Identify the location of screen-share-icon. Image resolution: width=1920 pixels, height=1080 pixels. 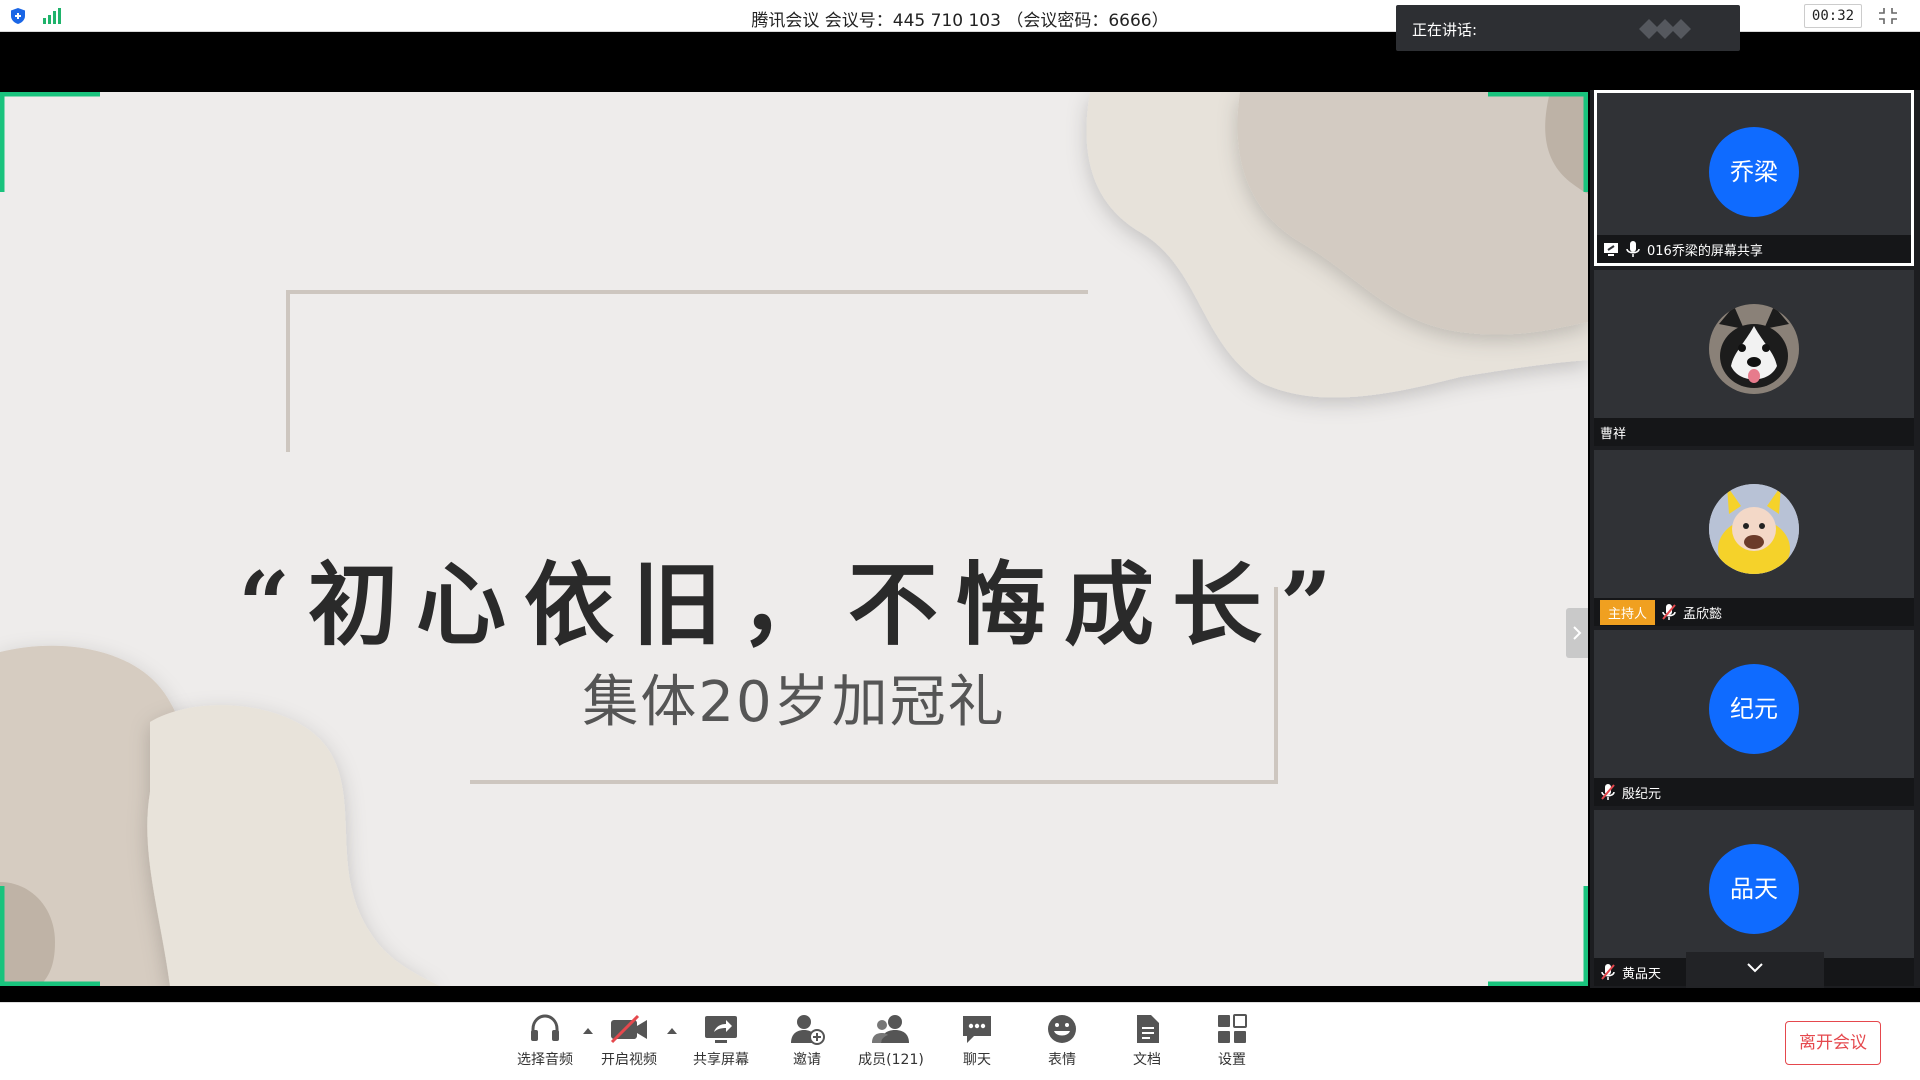
(1611, 249).